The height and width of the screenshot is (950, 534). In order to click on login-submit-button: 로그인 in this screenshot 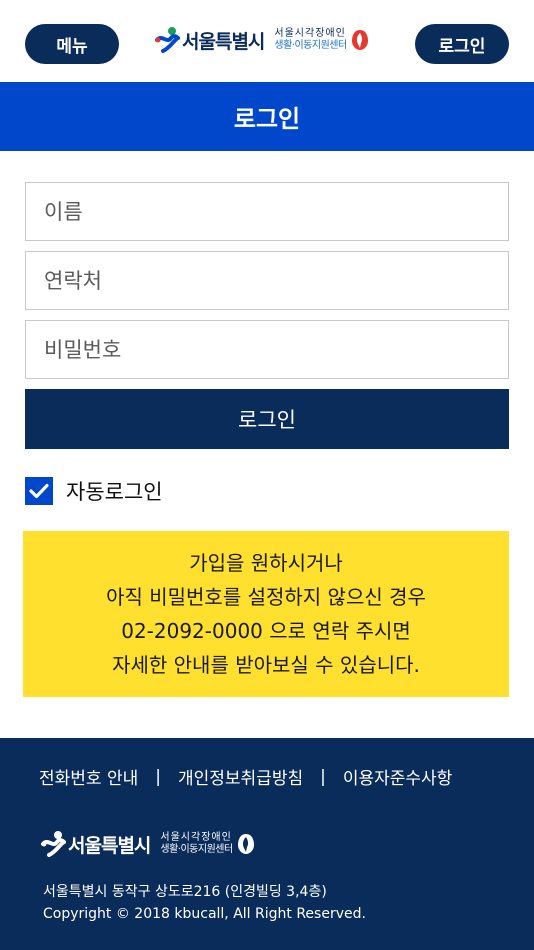, I will do `click(267, 419)`.